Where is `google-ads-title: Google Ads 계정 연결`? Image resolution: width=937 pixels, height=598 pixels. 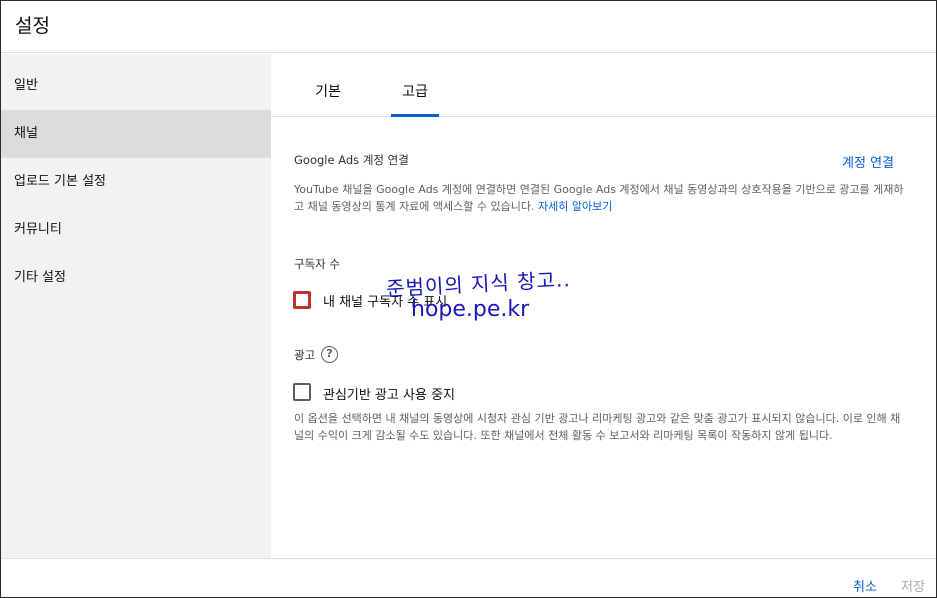 google-ads-title: Google Ads 계정 연결 is located at coordinates (351, 160).